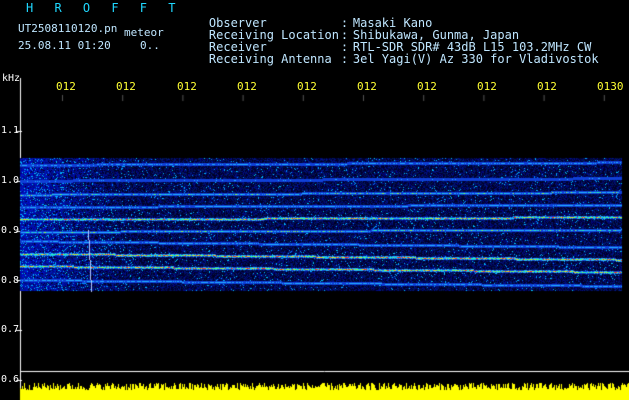  What do you see at coordinates (10, 180) in the screenshot?
I see `y-tick-label: 1.0` at bounding box center [10, 180].